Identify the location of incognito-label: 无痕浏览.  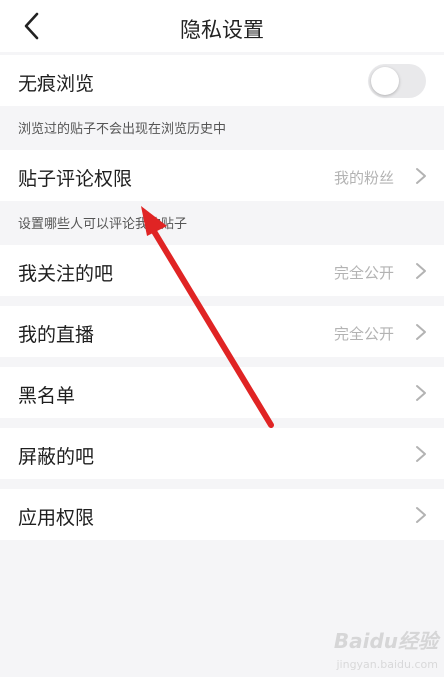
(56, 84).